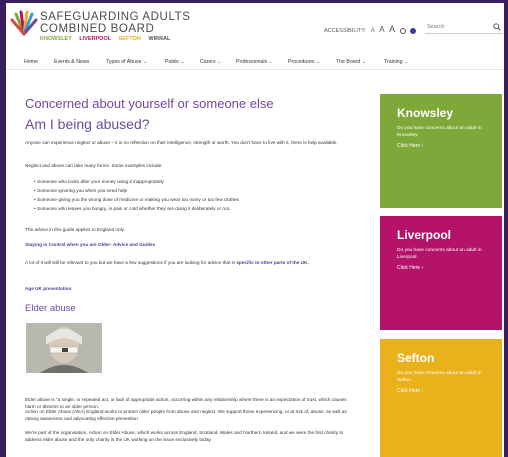 The height and width of the screenshot is (457, 508). I want to click on text-size-medium-button: A, so click(381, 29).